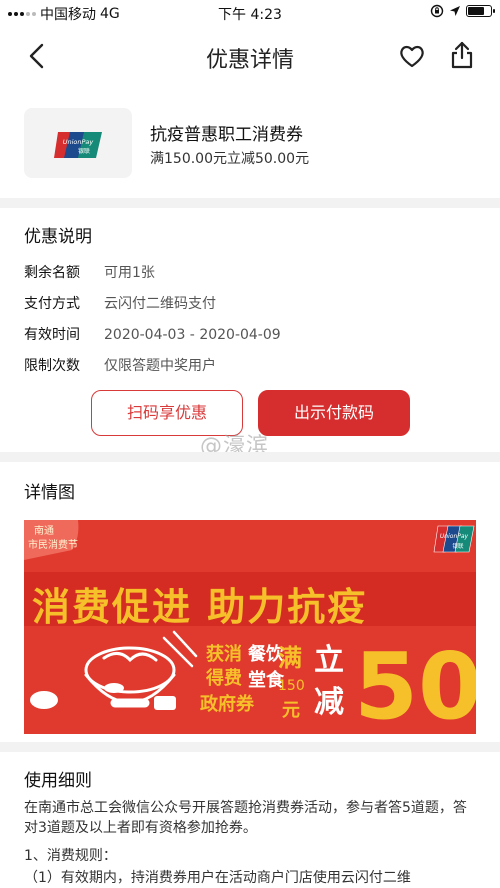 The image size is (500, 888). Describe the element at coordinates (480, 11) in the screenshot. I see `battery-icon` at that location.